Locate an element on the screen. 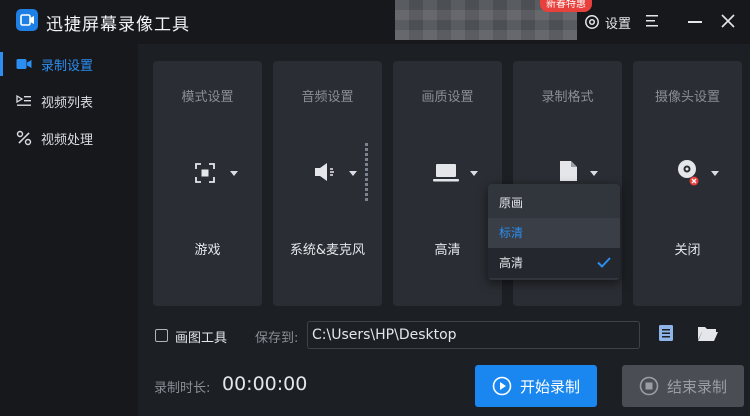 The height and width of the screenshot is (416, 750). folder-open-icon is located at coordinates (708, 333).